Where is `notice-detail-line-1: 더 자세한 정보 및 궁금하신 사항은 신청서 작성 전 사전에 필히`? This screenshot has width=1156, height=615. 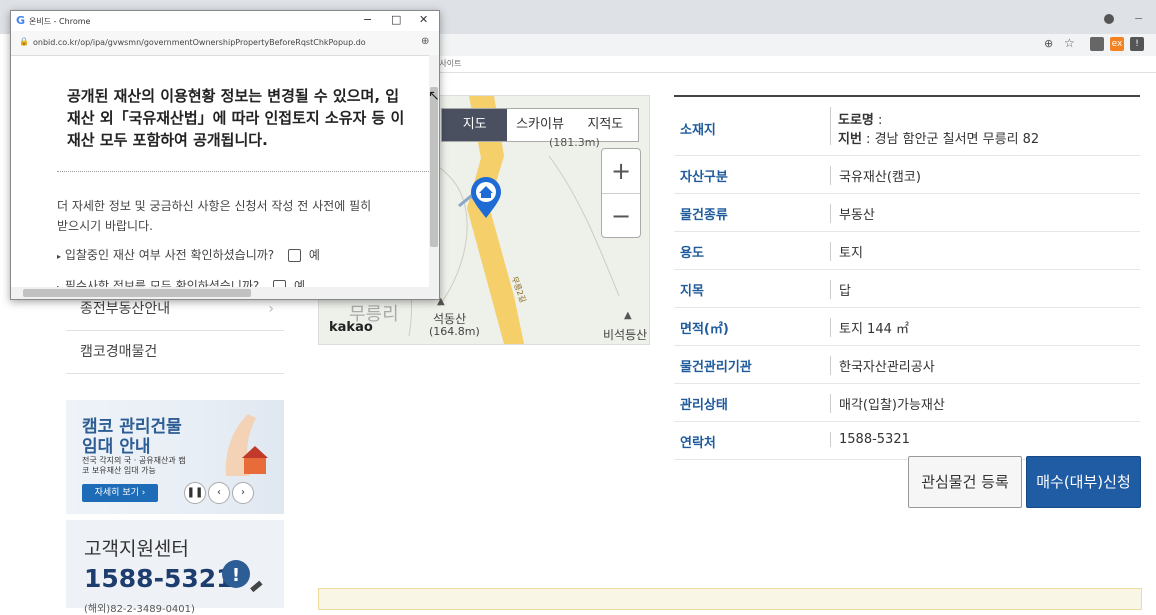
notice-detail-line-1: 더 자세한 정보 및 궁금하신 사항은 신청서 작성 전 사전에 필히 is located at coordinates (214, 206).